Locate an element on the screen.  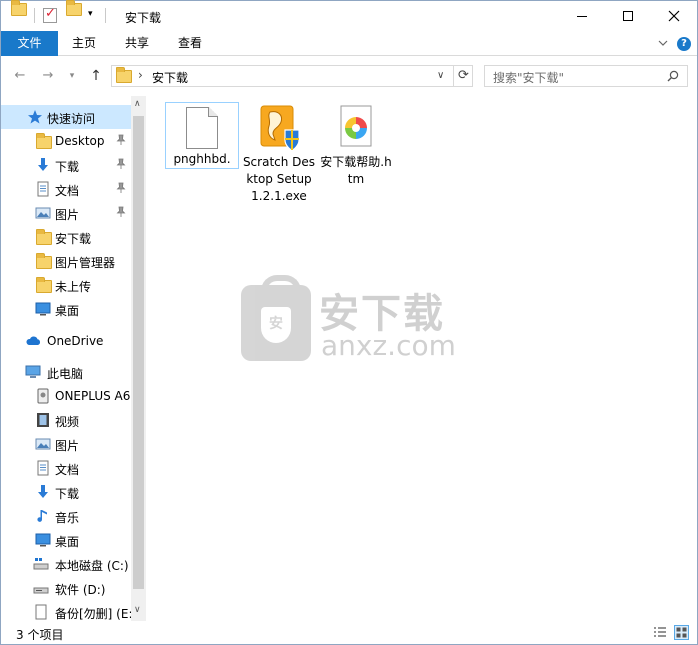
sidebar-item-music: 音乐 is located at coordinates (66, 516).